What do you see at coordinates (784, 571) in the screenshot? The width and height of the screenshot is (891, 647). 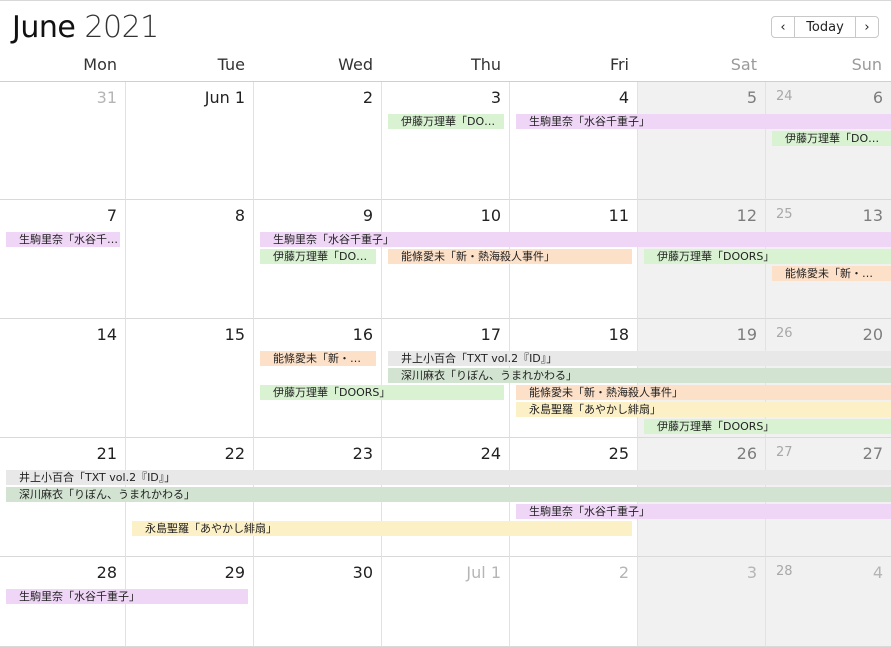 I see `week-number: 28` at bounding box center [784, 571].